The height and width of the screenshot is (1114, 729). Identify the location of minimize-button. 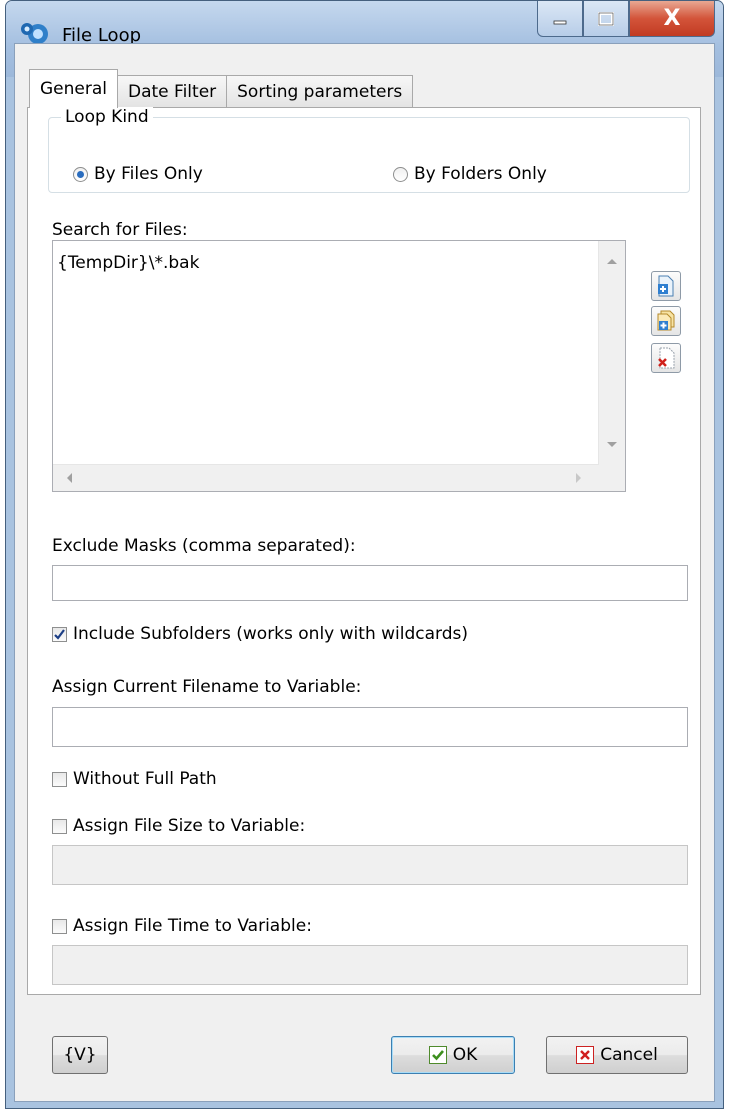
(560, 19).